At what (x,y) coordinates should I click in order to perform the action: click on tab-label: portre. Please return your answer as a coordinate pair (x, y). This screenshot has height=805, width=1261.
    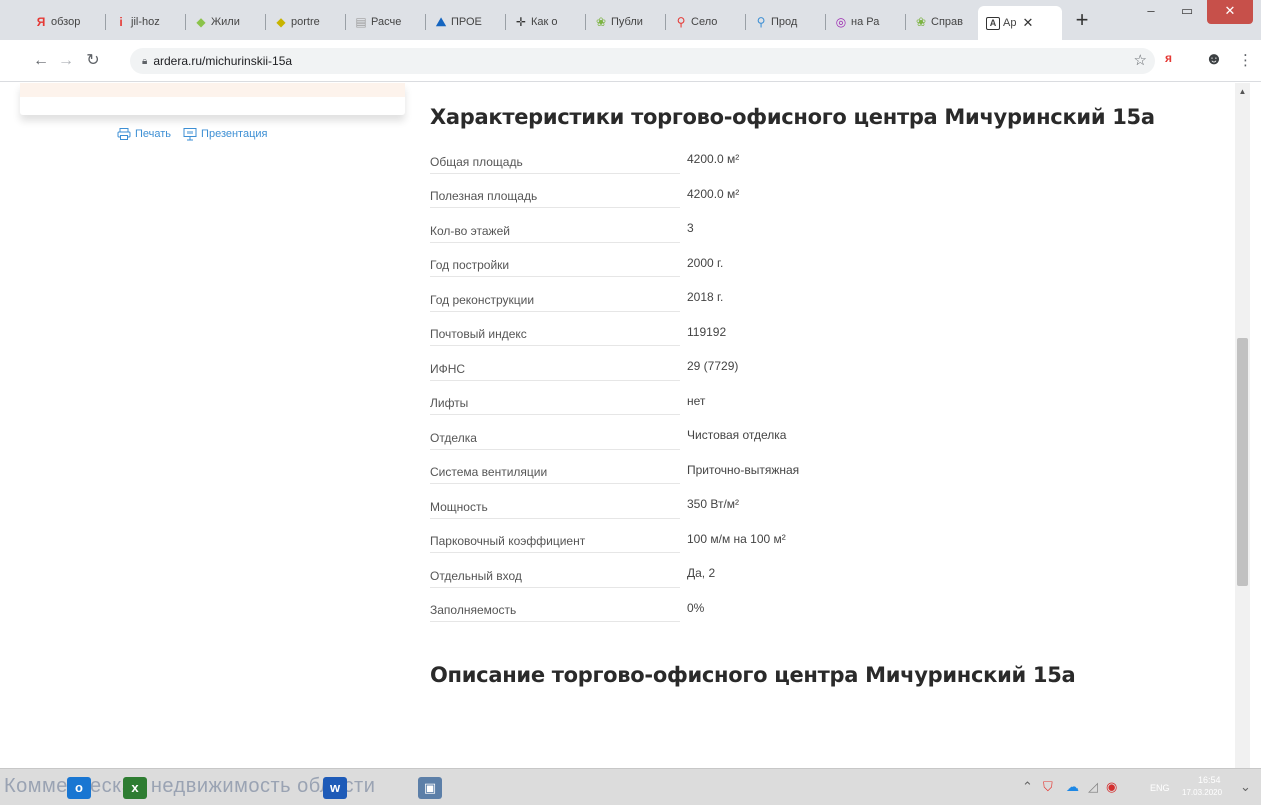
    Looking at the image, I should click on (305, 22).